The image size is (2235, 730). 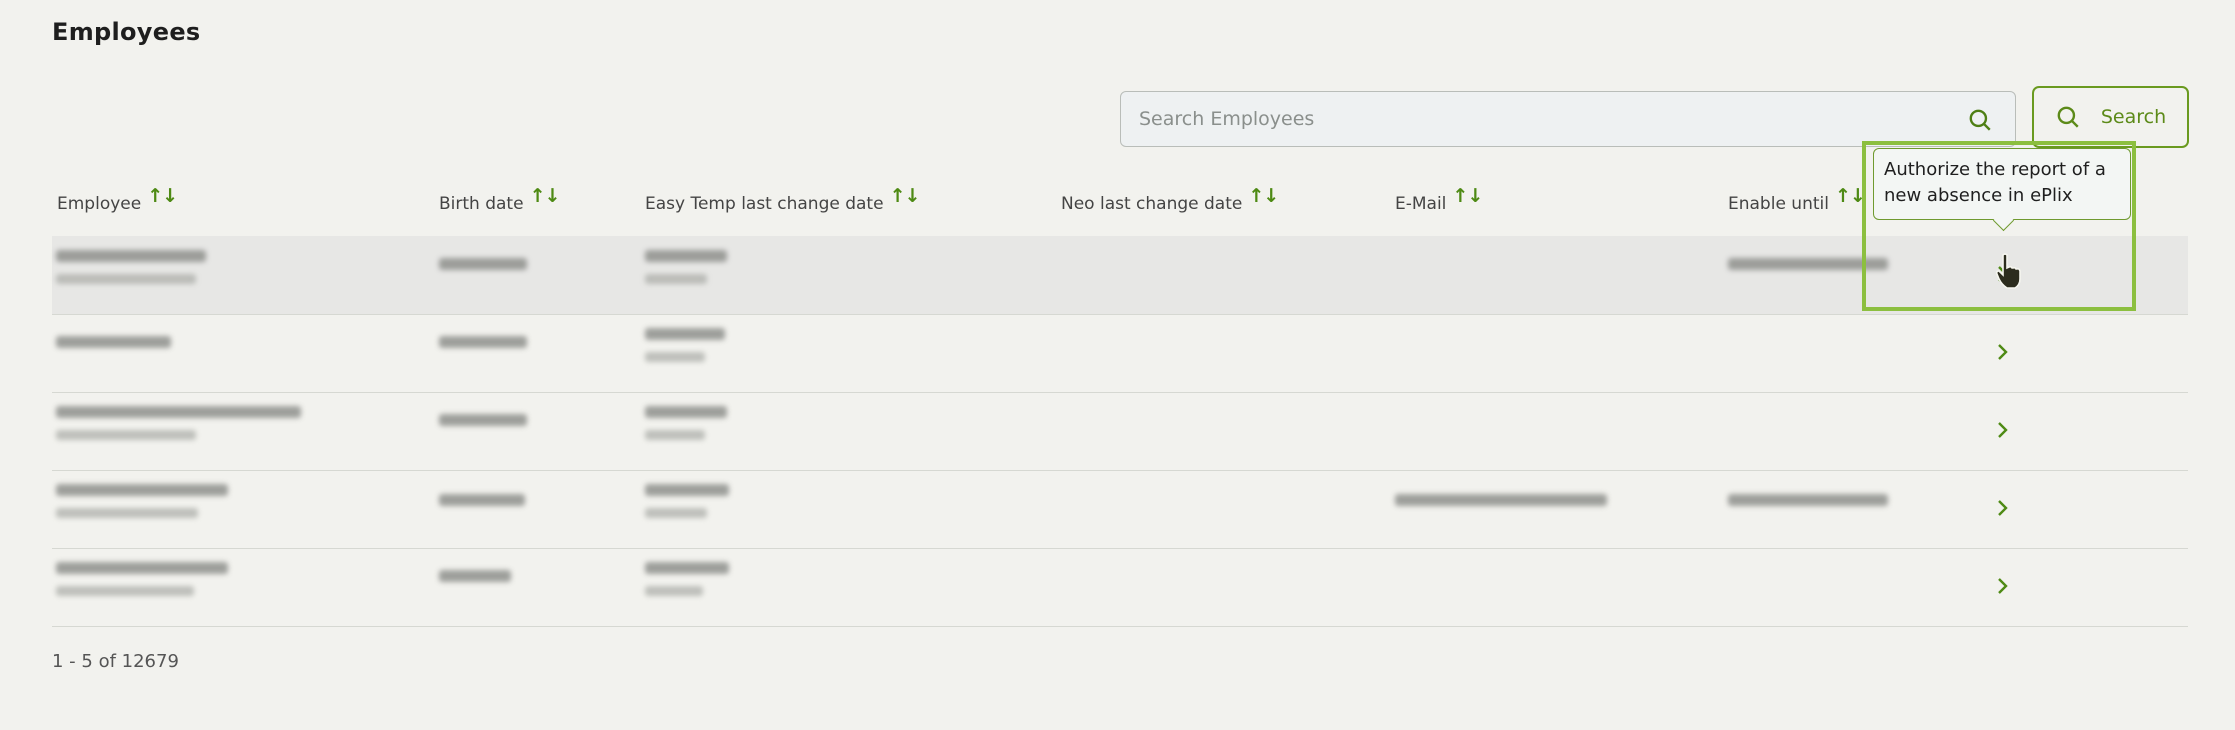 What do you see at coordinates (117, 199) in the screenshot?
I see `column-header-employee: Employee ↑↓` at bounding box center [117, 199].